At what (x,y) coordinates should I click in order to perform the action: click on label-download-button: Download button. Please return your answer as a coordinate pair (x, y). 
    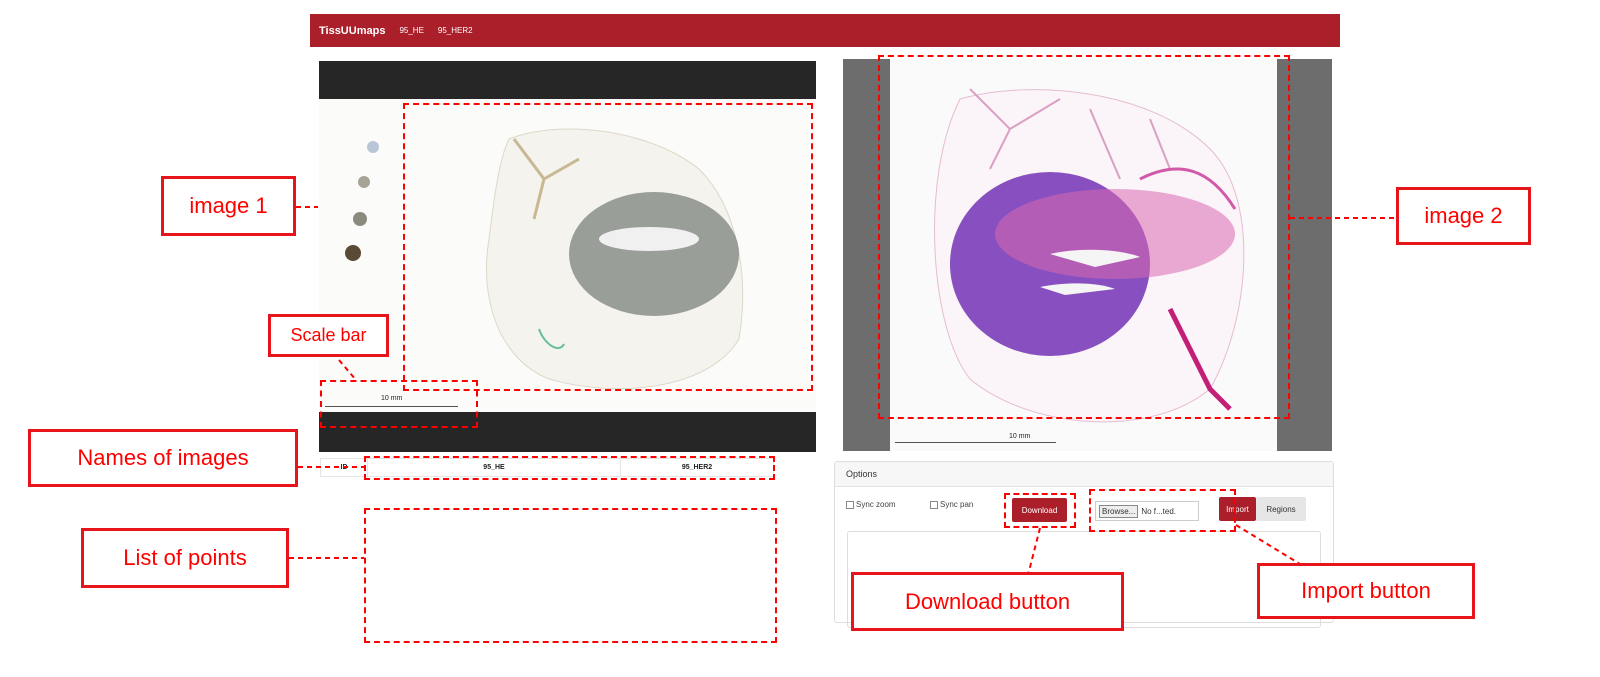
    Looking at the image, I should click on (987, 601).